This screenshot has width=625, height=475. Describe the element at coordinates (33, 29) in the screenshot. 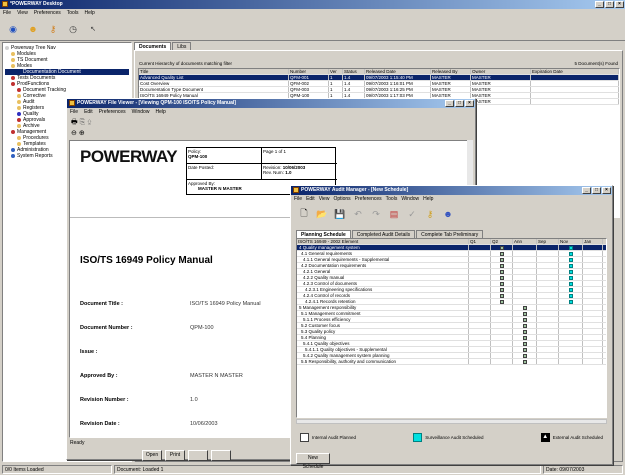

I see `users-icon: ☻` at that location.